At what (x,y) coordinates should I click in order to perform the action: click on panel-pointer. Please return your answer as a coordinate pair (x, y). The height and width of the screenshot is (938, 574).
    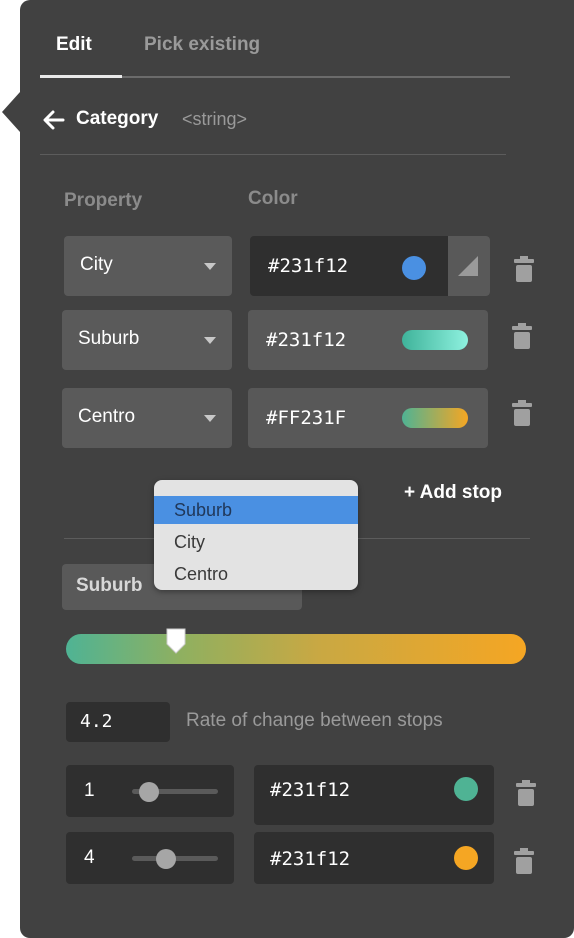
    Looking at the image, I should click on (11, 112).